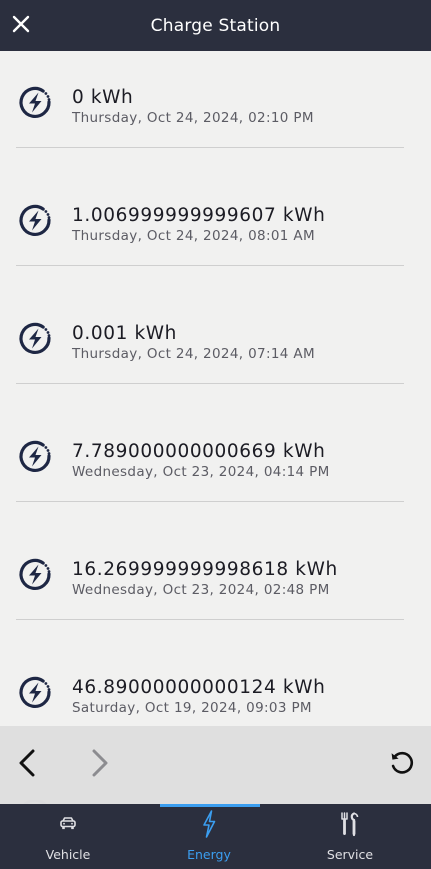  What do you see at coordinates (205, 569) in the screenshot?
I see `session-energy: 16.269999999998618 kWh` at bounding box center [205, 569].